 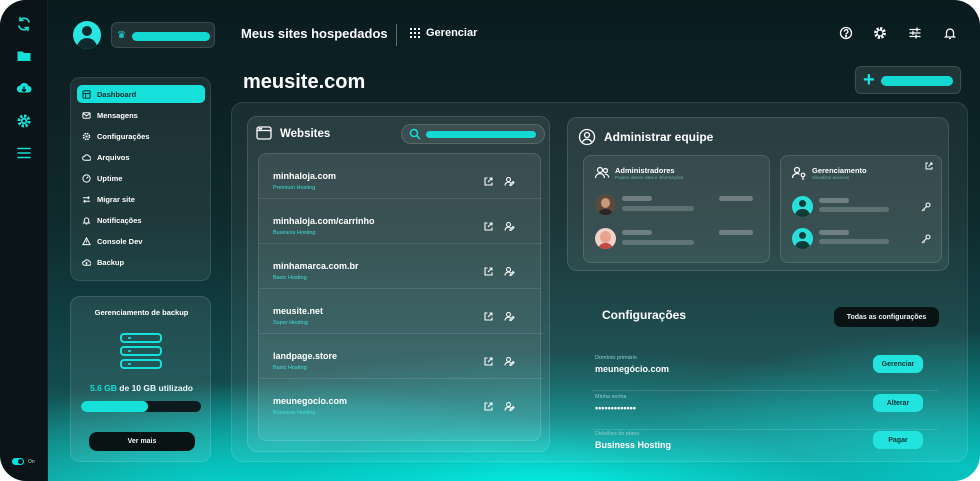 What do you see at coordinates (141, 157) in the screenshot?
I see `sidebar-item-files: Arquivos` at bounding box center [141, 157].